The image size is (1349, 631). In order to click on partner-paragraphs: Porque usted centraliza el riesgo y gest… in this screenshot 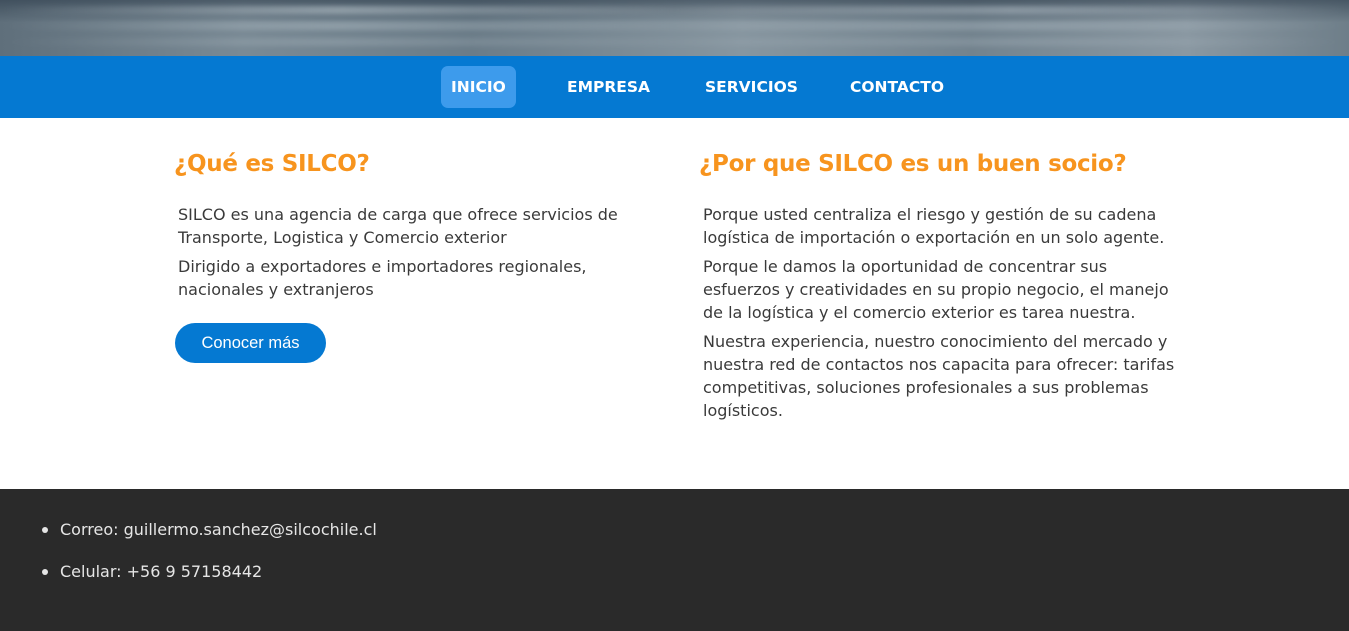, I will do `click(939, 312)`.